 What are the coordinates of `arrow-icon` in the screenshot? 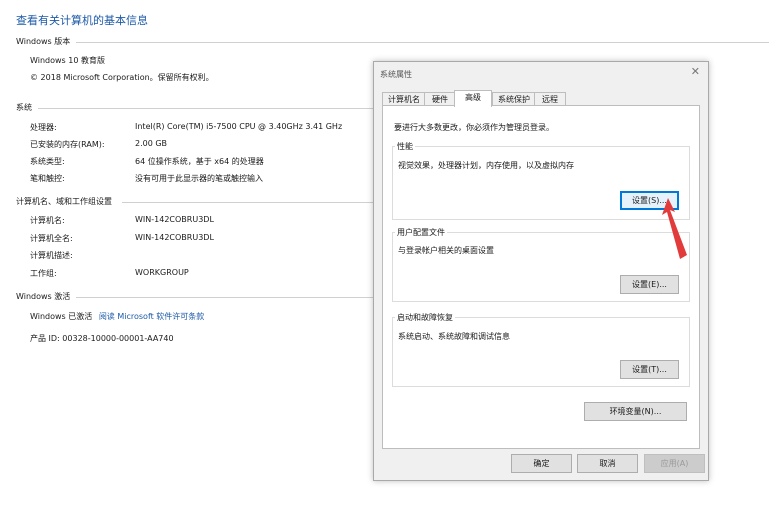 It's located at (674, 228).